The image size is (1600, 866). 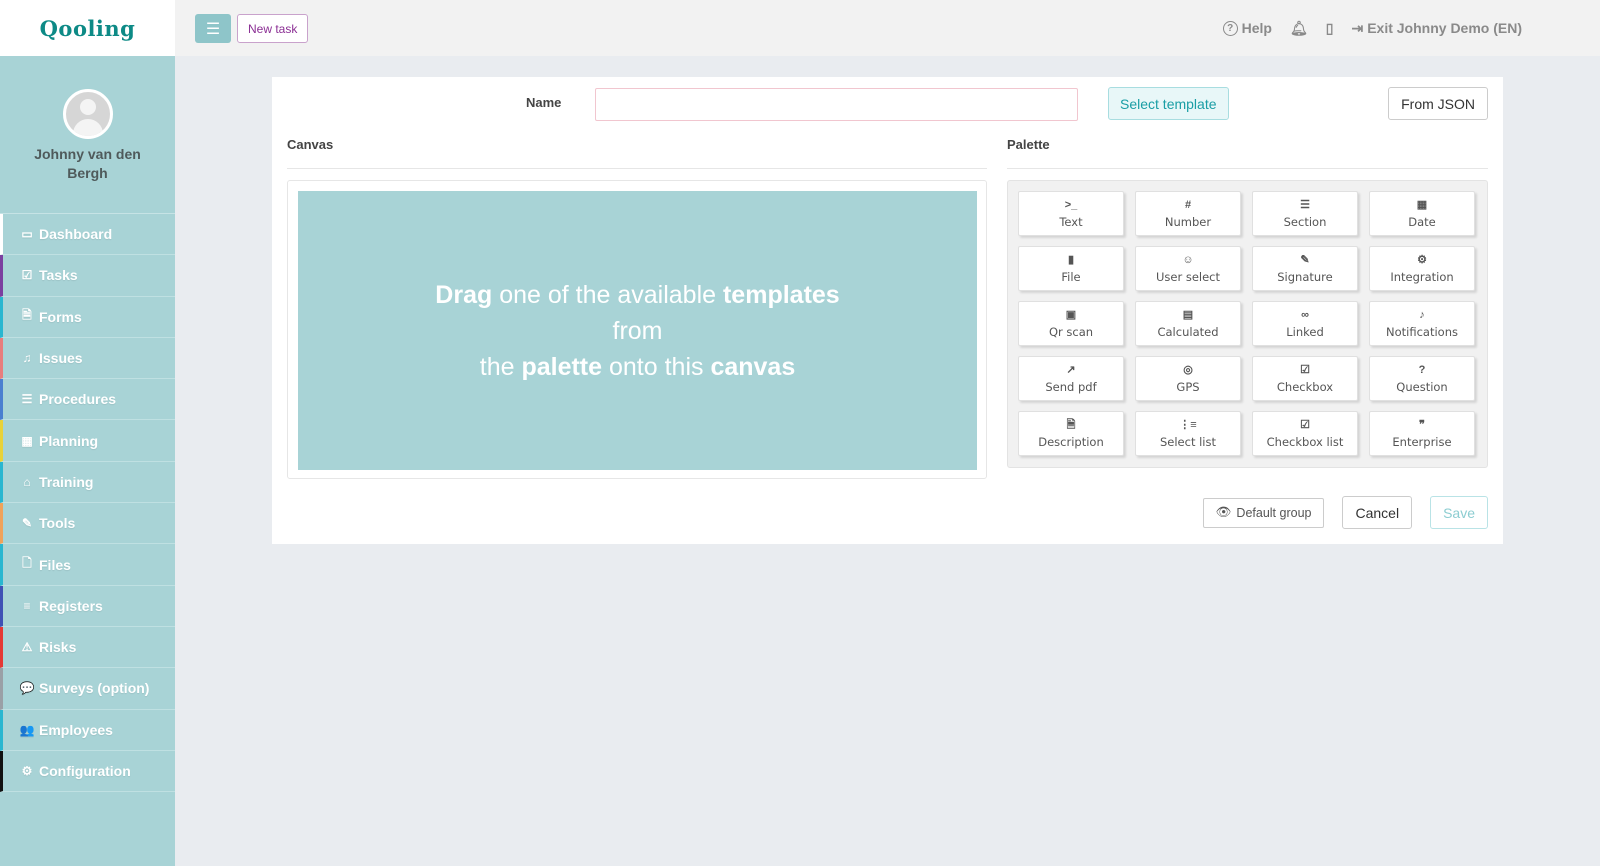 I want to click on help-link: ? Help, so click(x=1247, y=28).